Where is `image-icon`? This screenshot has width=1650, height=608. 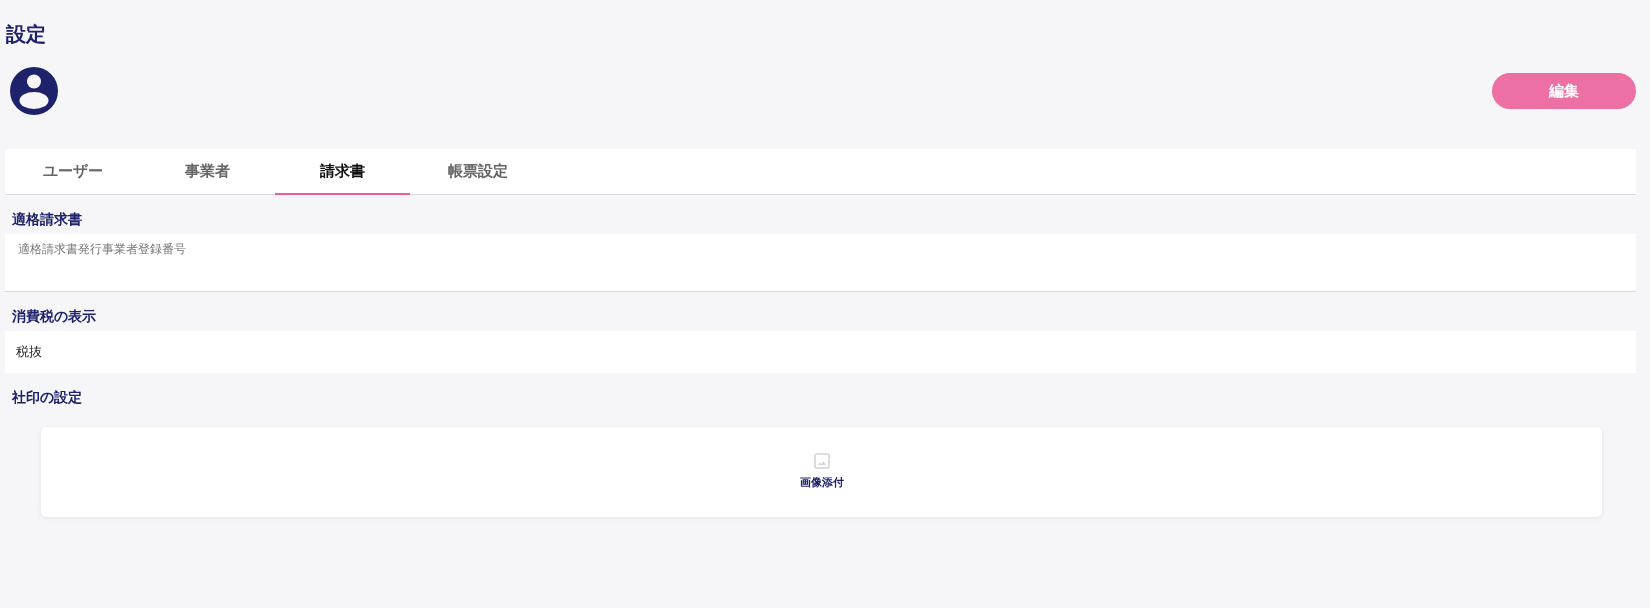 image-icon is located at coordinates (821, 461).